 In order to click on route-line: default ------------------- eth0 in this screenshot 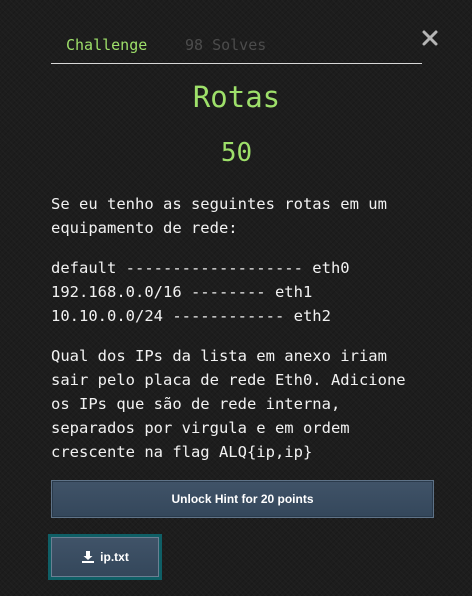, I will do `click(200, 268)`.